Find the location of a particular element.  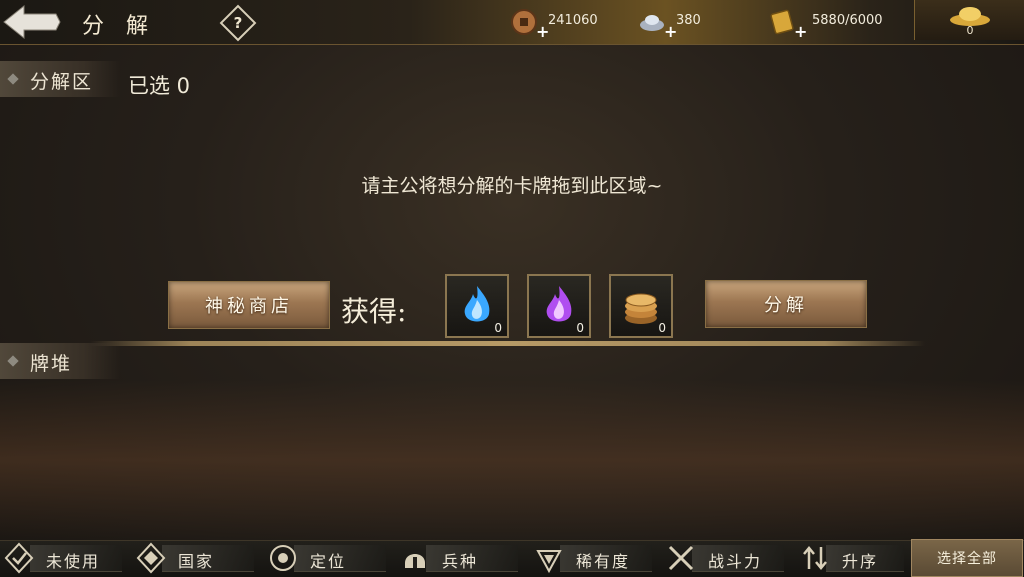

filter-unit-type: 兵种 is located at coordinates (462, 558).